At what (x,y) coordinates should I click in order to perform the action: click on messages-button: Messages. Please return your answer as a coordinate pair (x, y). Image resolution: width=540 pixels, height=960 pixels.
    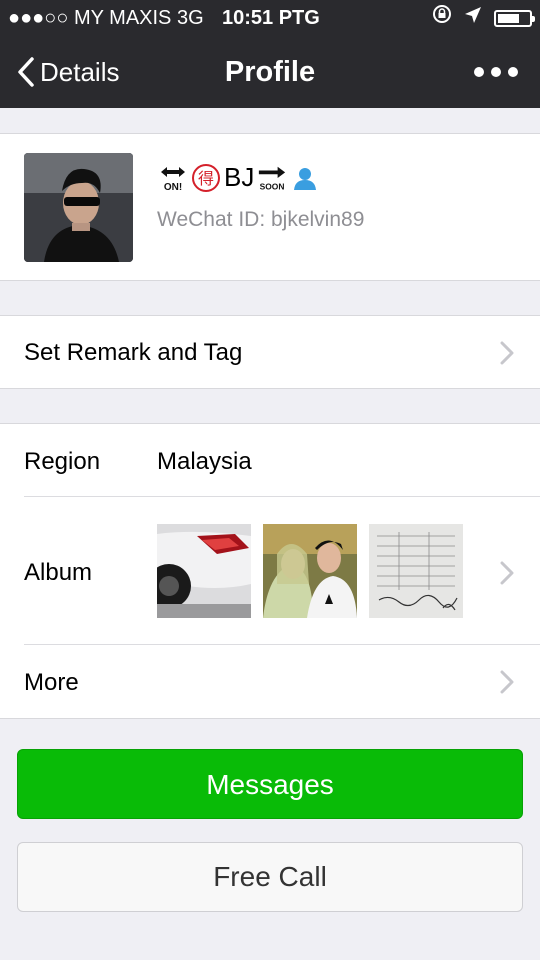
    Looking at the image, I should click on (270, 784).